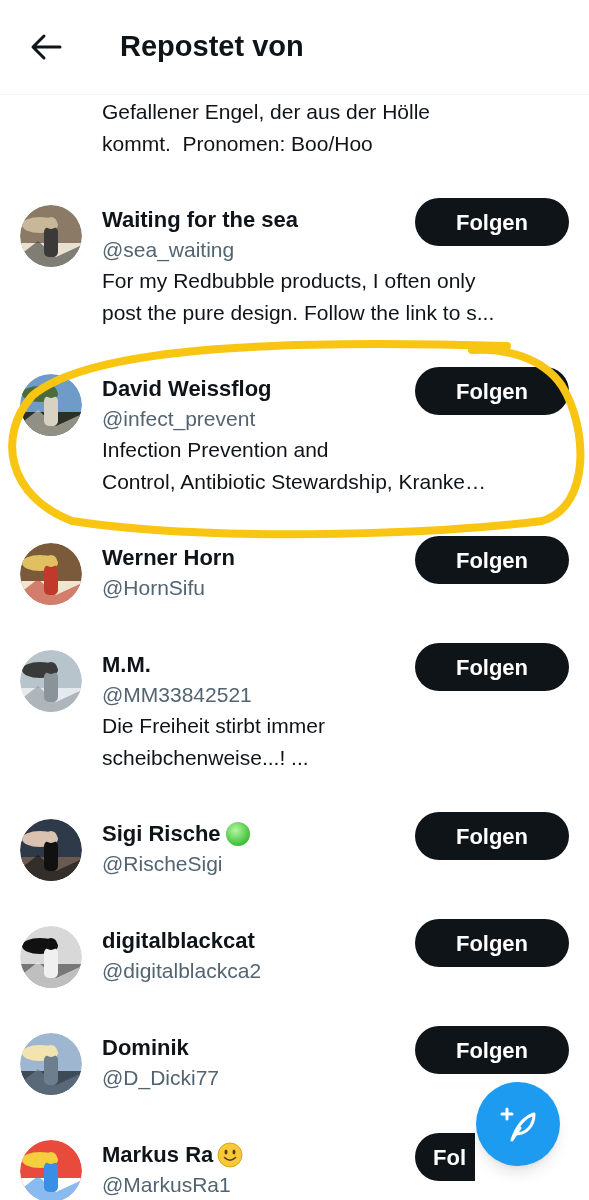 Image resolution: width=589 pixels, height=1200 pixels. I want to click on bio-text: Gefallener Engel, der aus der Hölle, so click(267, 112).